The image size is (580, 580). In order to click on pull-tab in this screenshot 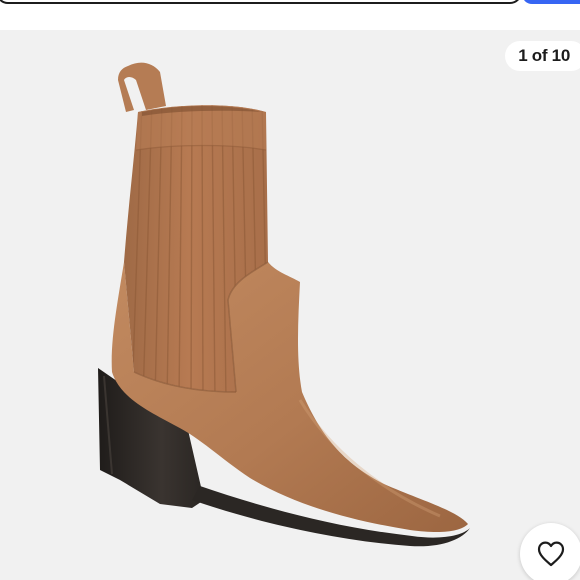, I will do `click(142, 87)`.